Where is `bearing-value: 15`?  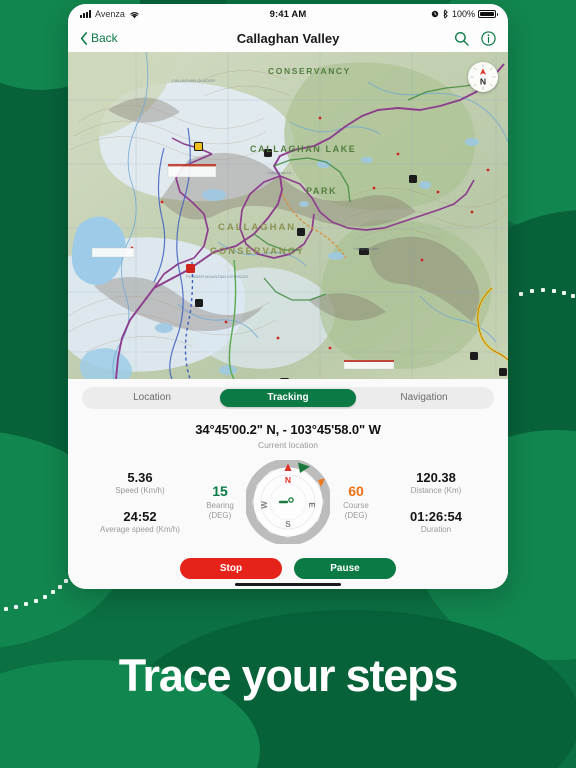 bearing-value: 15 is located at coordinates (220, 491).